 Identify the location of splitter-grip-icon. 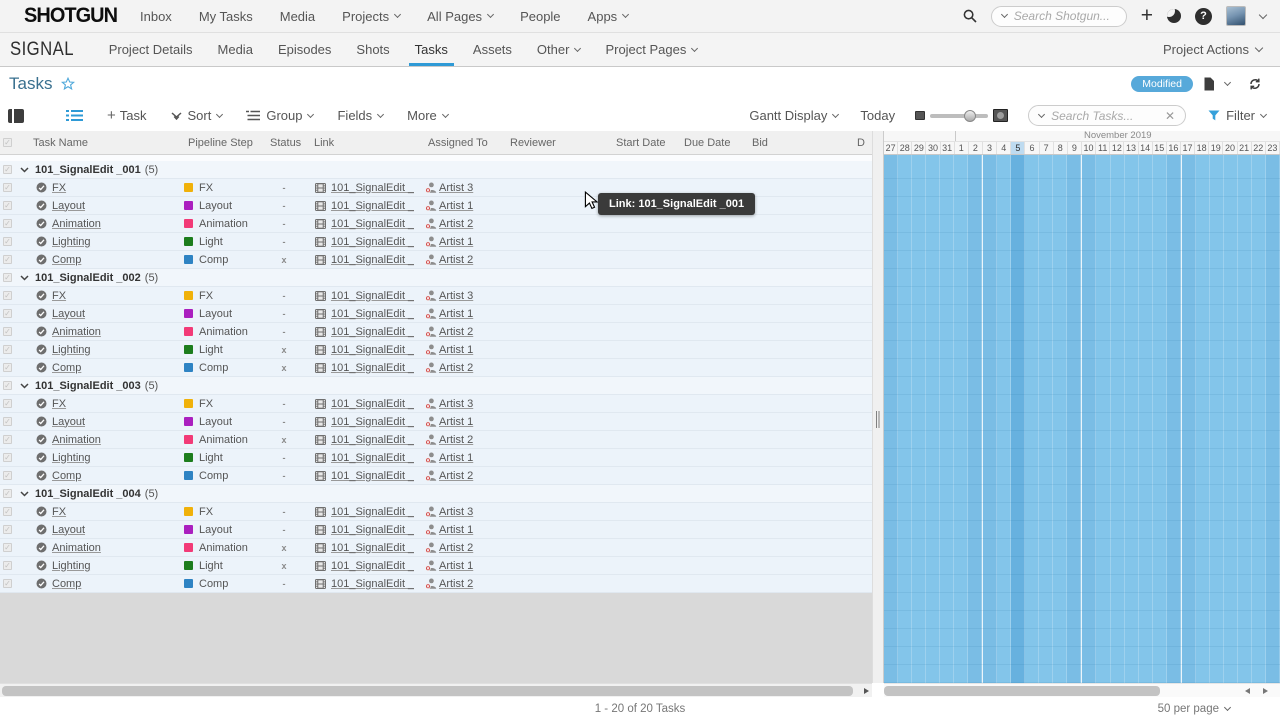
(878, 419).